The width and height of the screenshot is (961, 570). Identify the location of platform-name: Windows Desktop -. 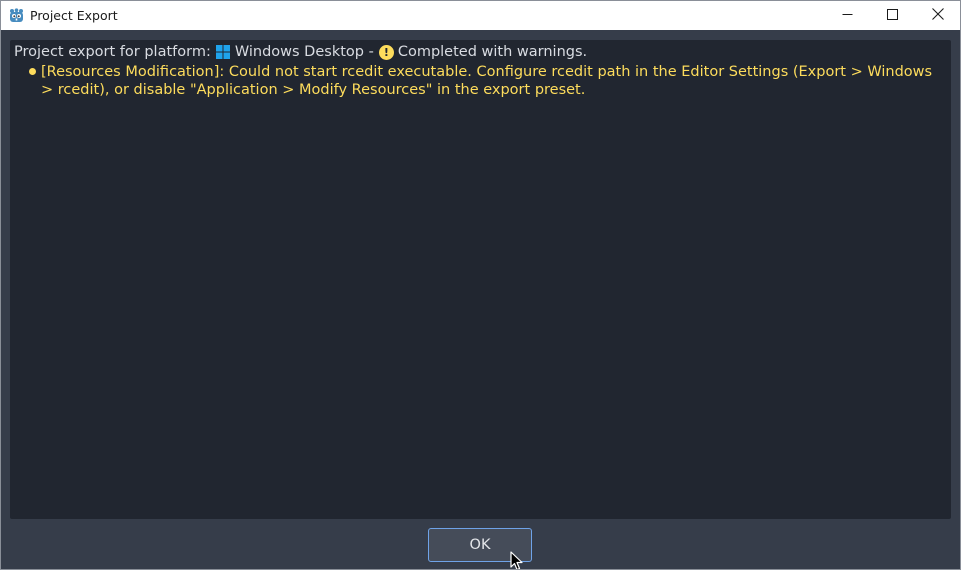
(304, 52).